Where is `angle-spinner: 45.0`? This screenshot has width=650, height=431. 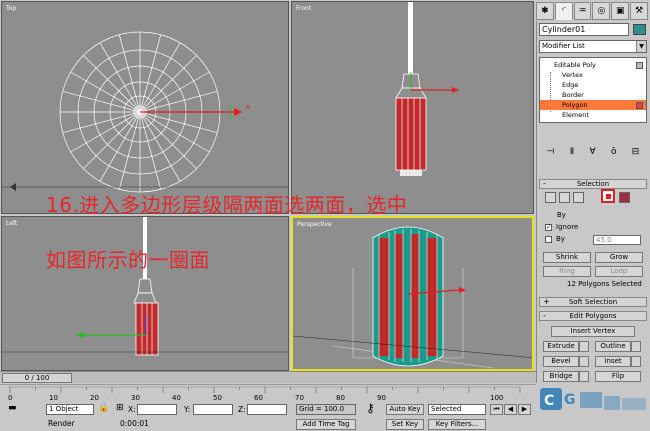 angle-spinner: 45.0 is located at coordinates (617, 240).